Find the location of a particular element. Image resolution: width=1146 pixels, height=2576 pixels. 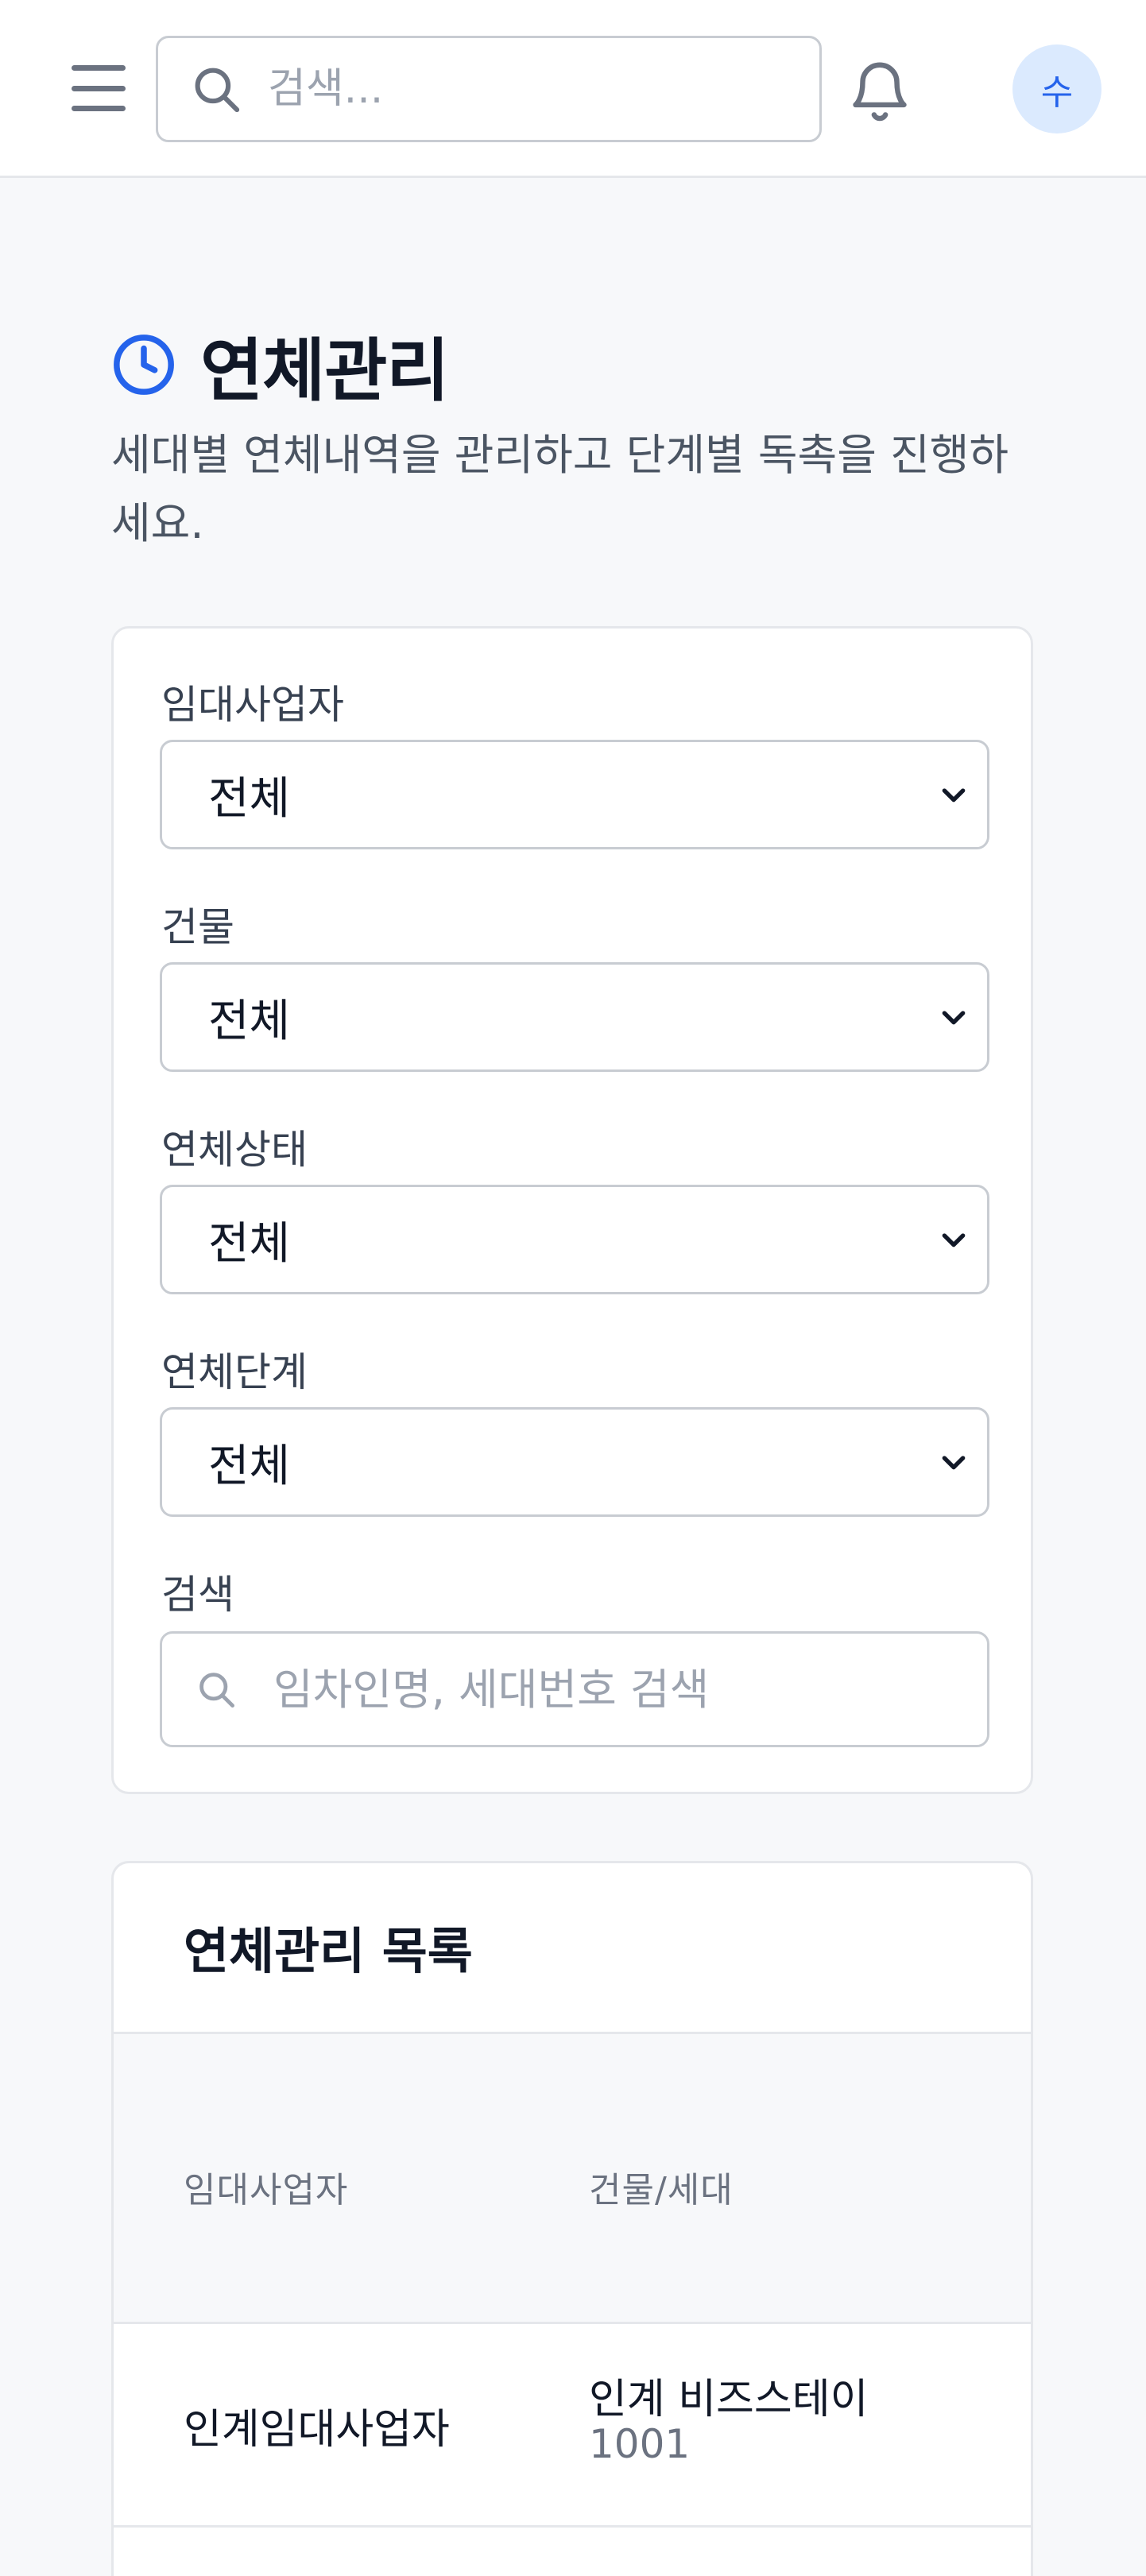

status-filter-label: 연체상태 is located at coordinates (234, 1150).